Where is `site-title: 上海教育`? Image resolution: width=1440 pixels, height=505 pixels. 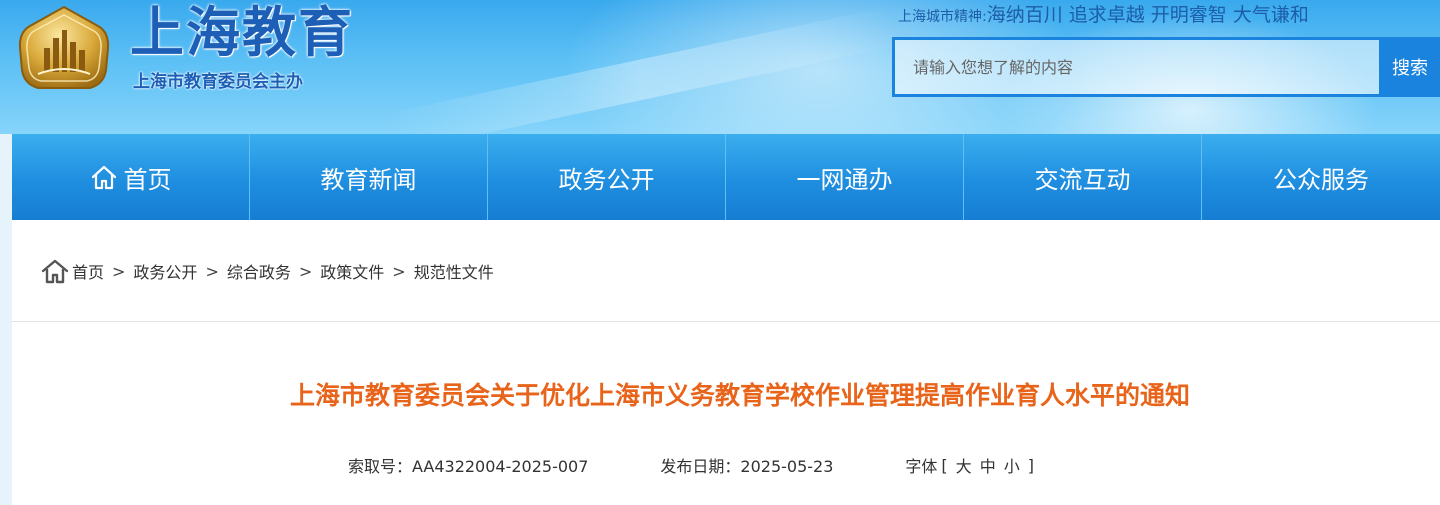
site-title: 上海教育 is located at coordinates (242, 33).